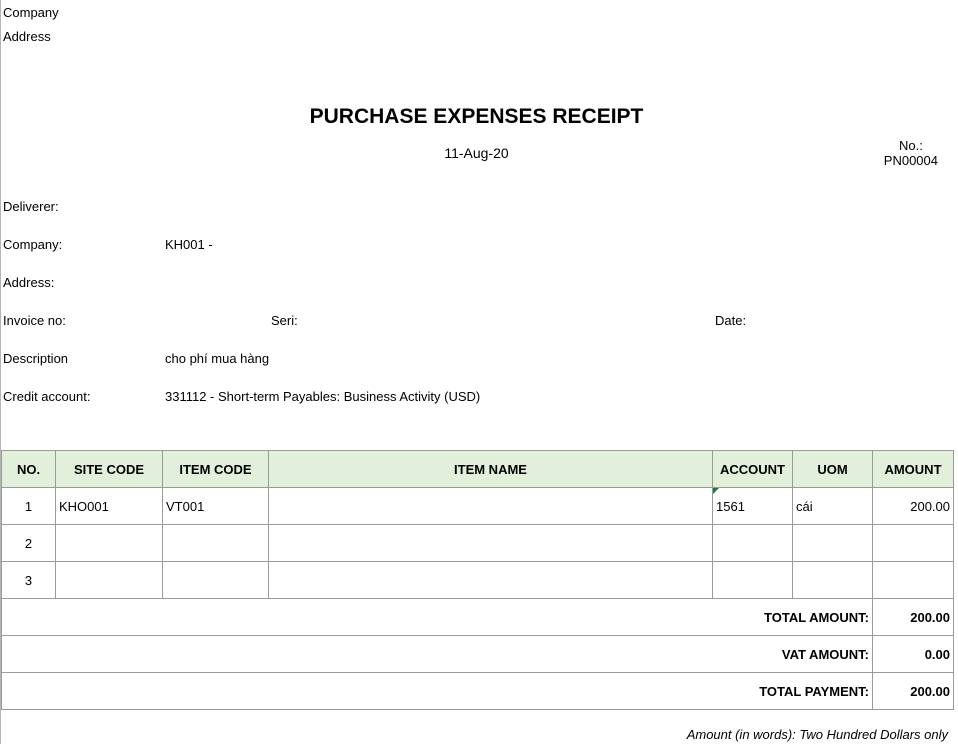  I want to click on company-value: KH001 -, so click(189, 244).